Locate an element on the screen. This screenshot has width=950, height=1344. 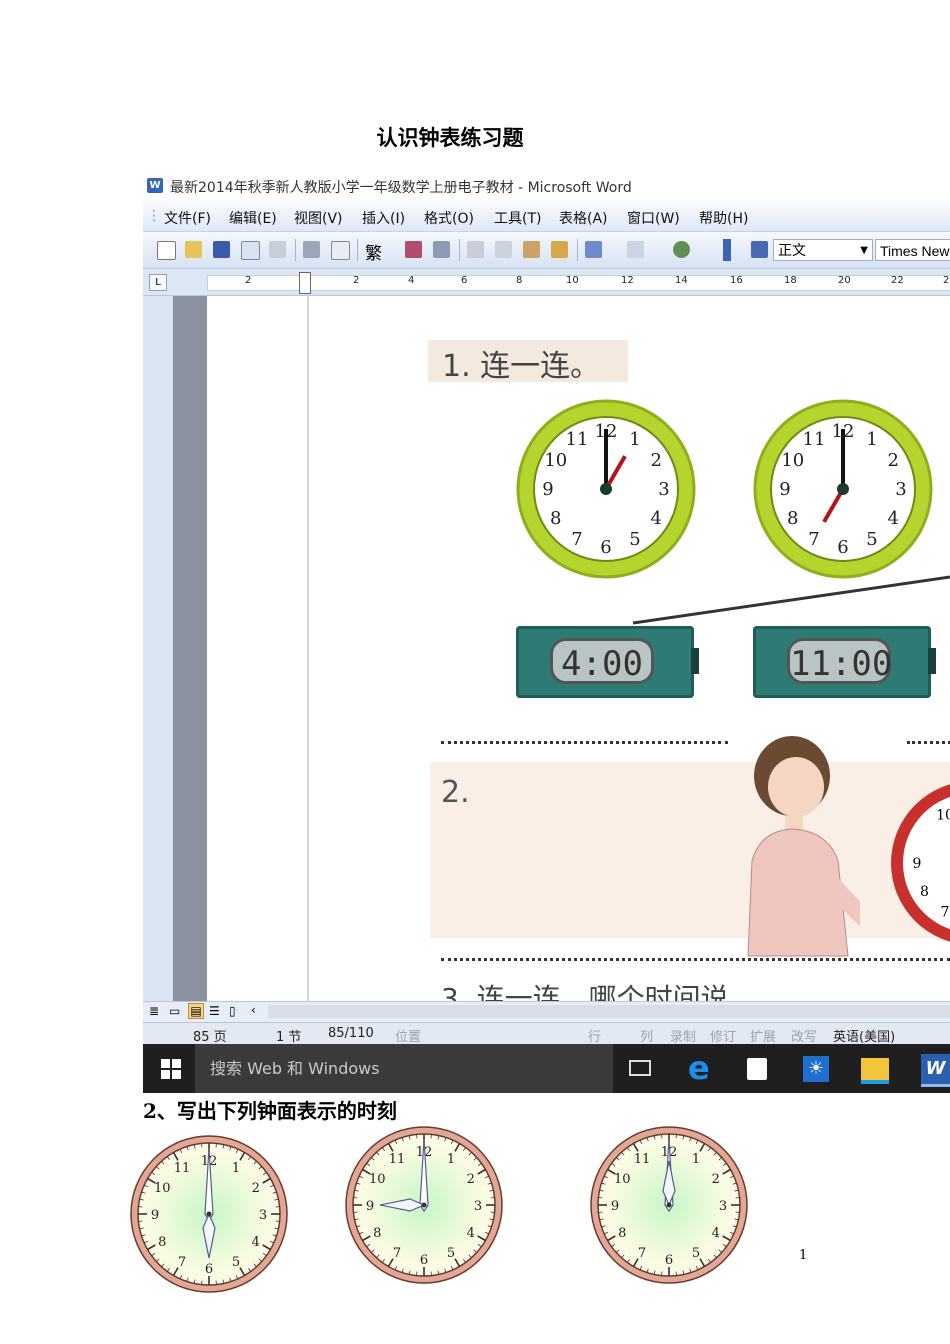
outline-view-icon: ☰ is located at coordinates (214, 1011).